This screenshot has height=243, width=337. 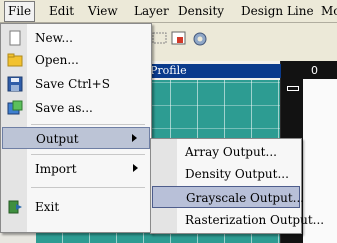 I want to click on menu-more: Mo, so click(x=327, y=11).